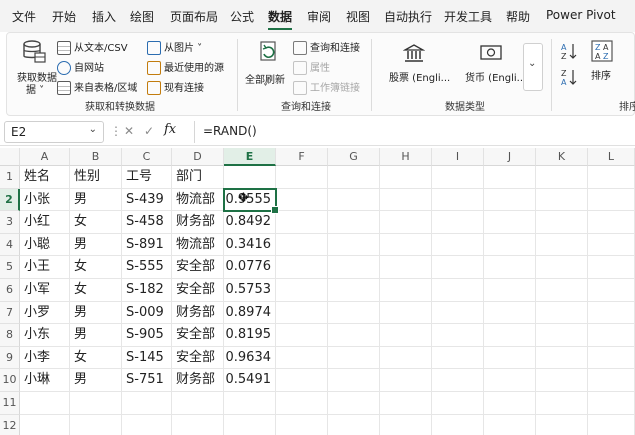 The height and width of the screenshot is (435, 635). What do you see at coordinates (96, 380) in the screenshot?
I see `cell-b10: 男` at bounding box center [96, 380].